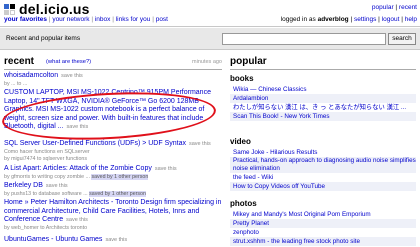 The height and width of the screenshot is (247, 420). Describe the element at coordinates (248, 61) in the screenshot. I see `popular-title: popular` at that location.